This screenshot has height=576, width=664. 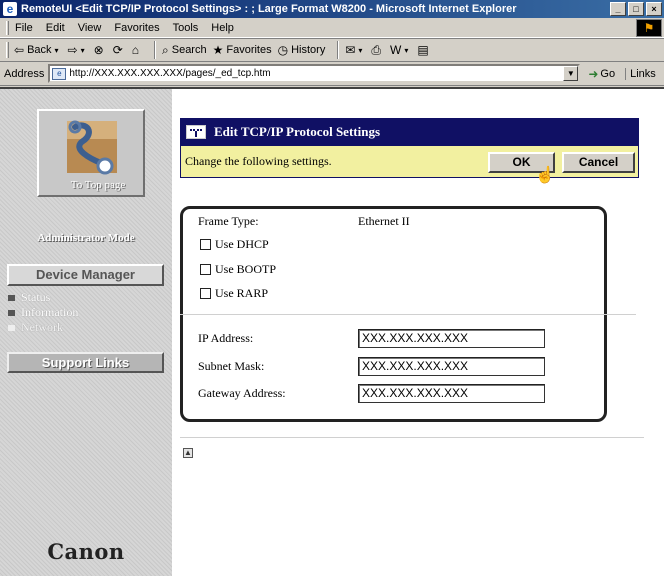 What do you see at coordinates (7, 50) in the screenshot?
I see `toolbar-grip` at bounding box center [7, 50].